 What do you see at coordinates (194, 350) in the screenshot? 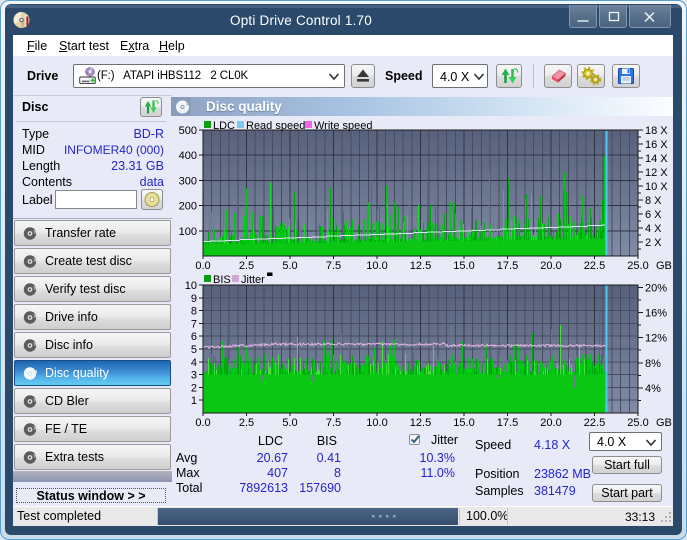
I see `svg-text: 5` at bounding box center [194, 350].